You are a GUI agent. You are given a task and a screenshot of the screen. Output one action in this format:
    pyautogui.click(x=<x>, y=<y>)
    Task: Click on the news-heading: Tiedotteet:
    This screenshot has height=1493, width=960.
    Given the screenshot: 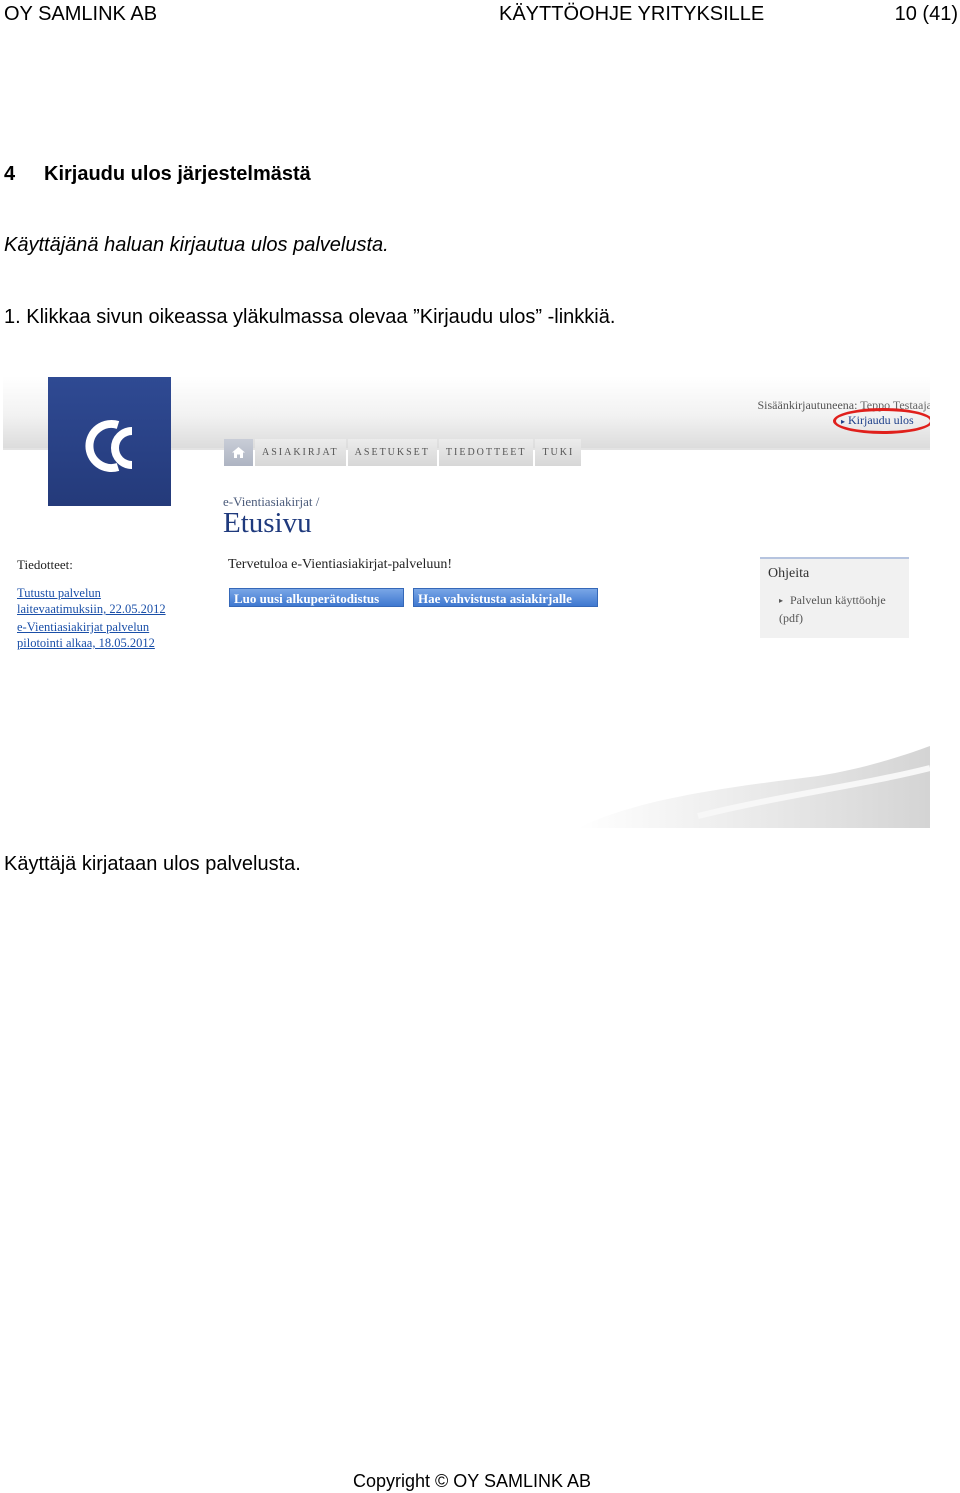 What is the action you would take?
    pyautogui.click(x=45, y=564)
    